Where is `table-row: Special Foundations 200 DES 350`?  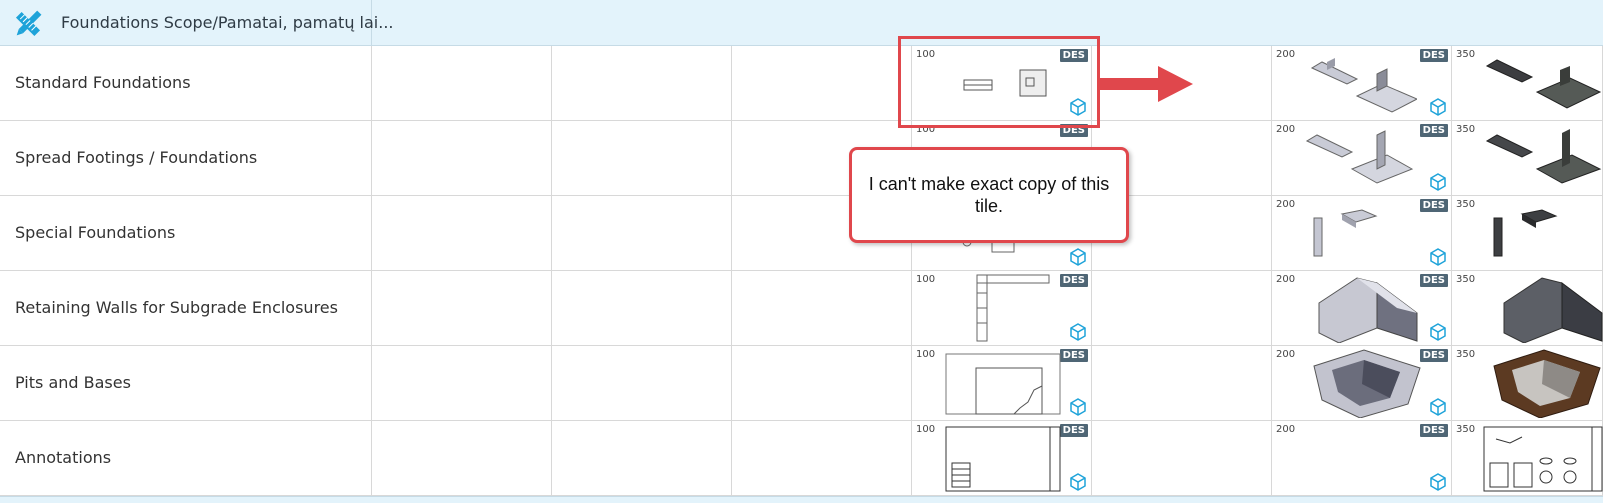 table-row: Special Foundations 200 DES 350 is located at coordinates (801, 233).